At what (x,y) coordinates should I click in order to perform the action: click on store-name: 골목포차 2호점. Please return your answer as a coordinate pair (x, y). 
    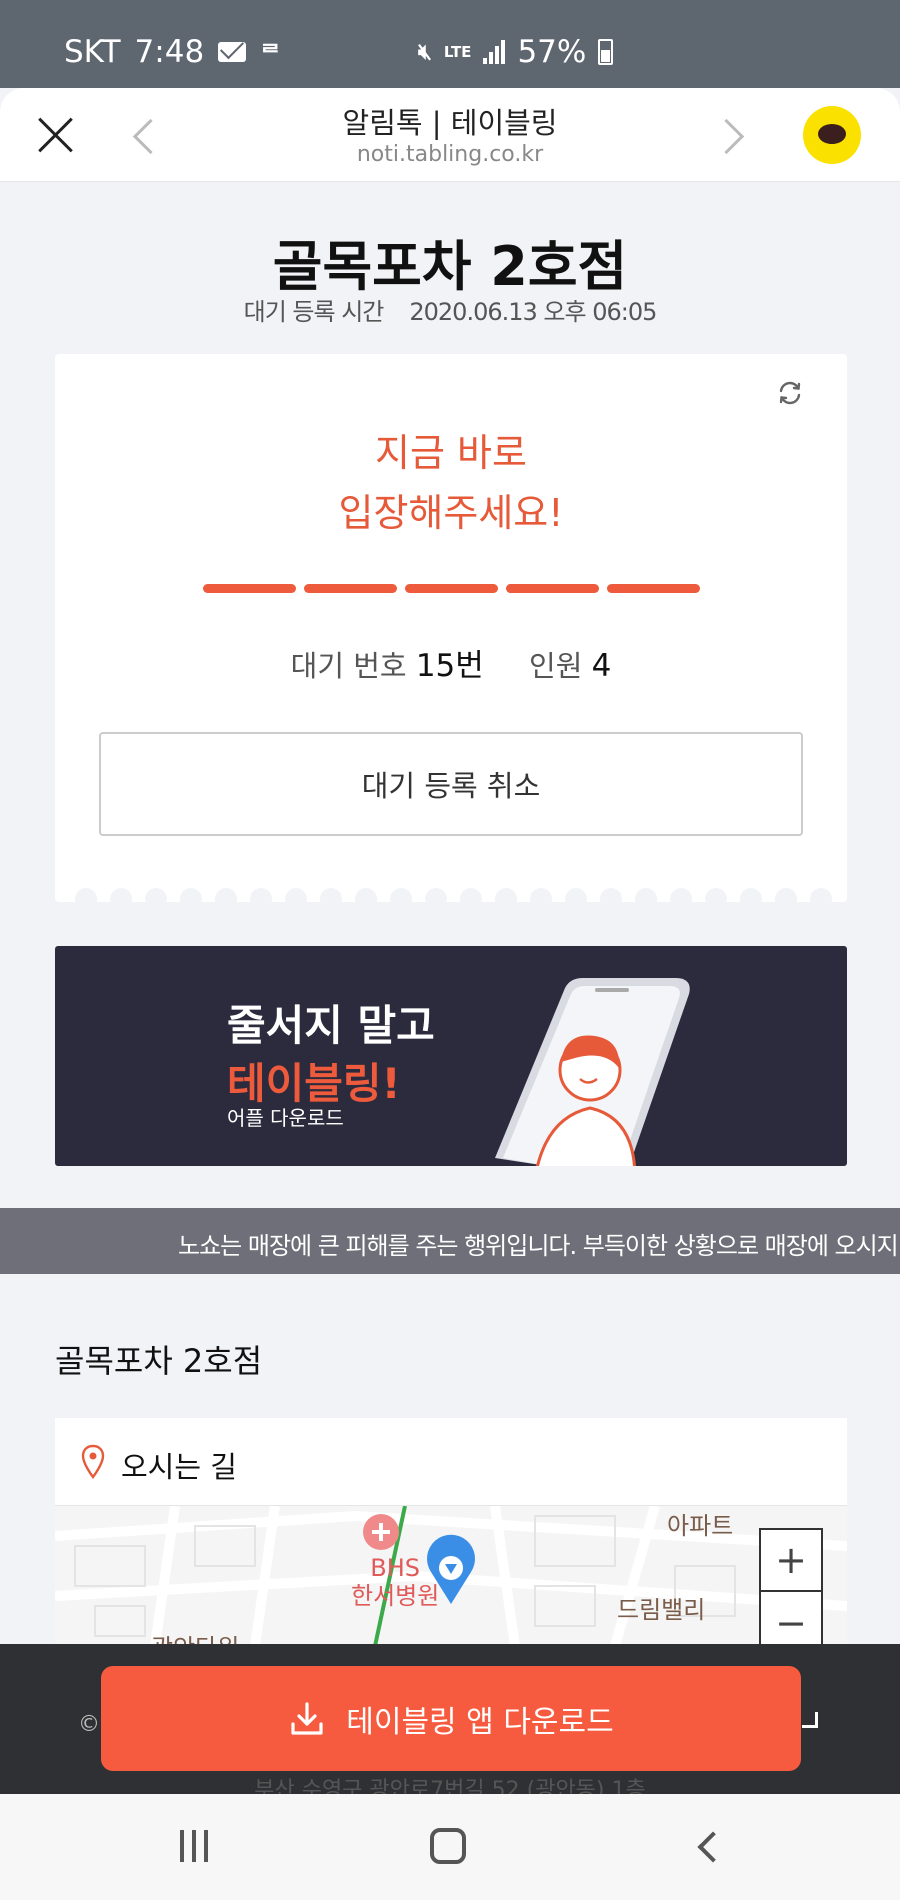
    Looking at the image, I should click on (450, 266).